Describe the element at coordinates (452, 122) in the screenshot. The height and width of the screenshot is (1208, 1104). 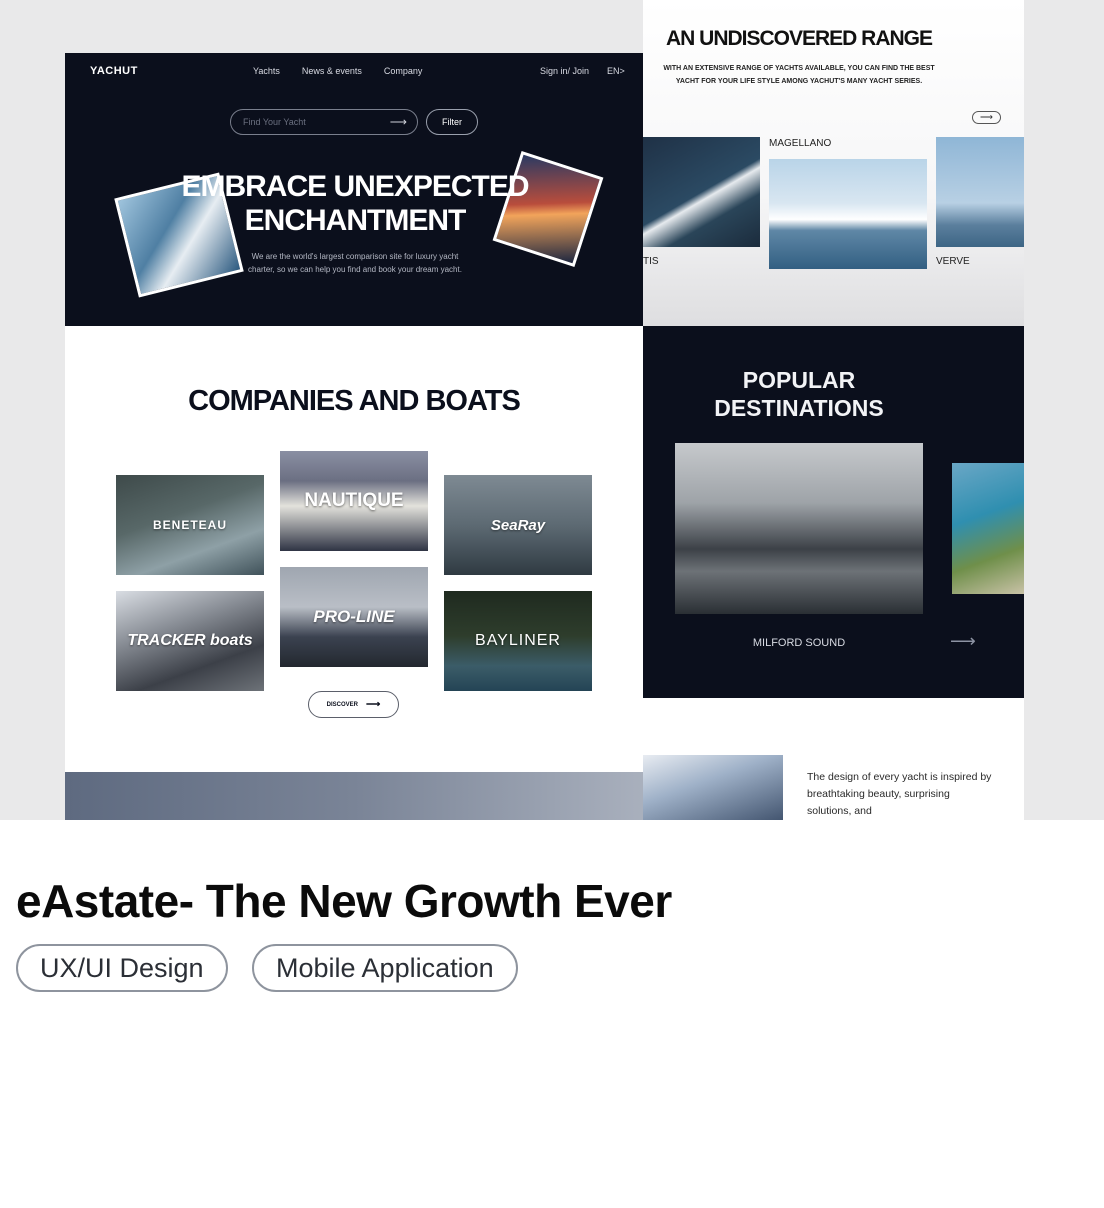
I see `filter-button: Filter` at that location.